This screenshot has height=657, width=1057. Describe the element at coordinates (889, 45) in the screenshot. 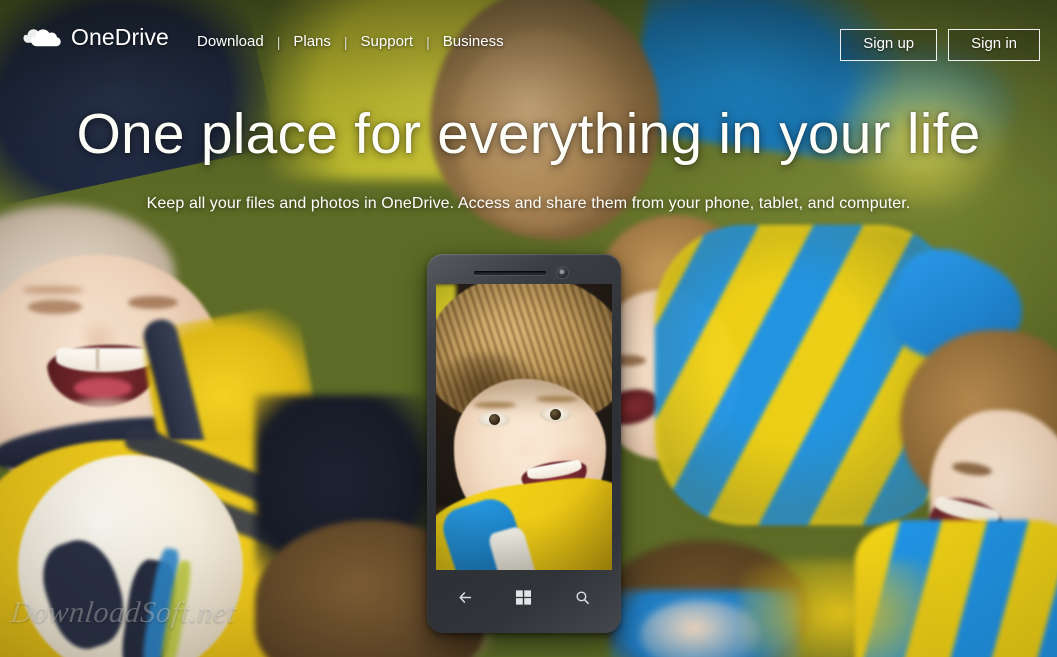

I see `sign-up-button: Sign up` at that location.